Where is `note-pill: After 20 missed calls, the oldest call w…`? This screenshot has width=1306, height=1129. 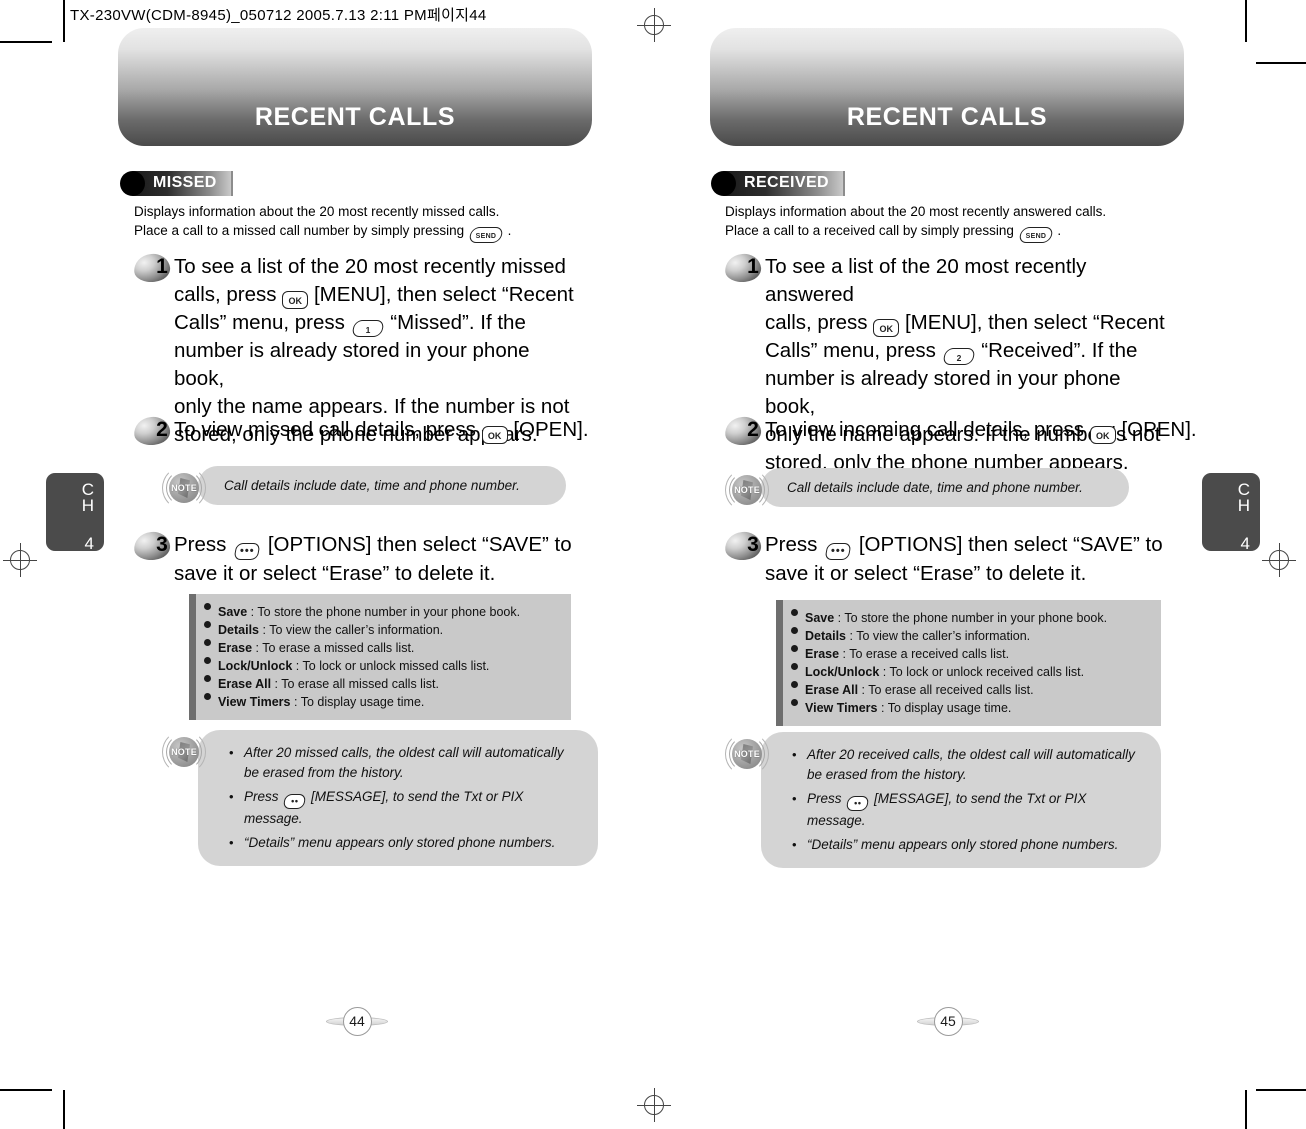 note-pill: After 20 missed calls, the oldest call w… is located at coordinates (398, 798).